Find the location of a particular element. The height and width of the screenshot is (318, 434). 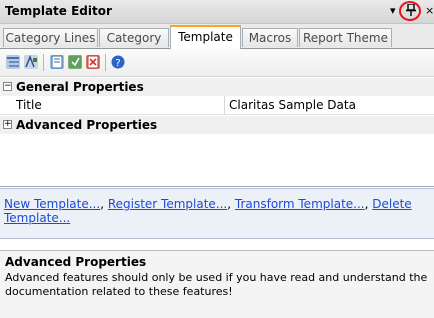

tab-template: Template is located at coordinates (205, 37).